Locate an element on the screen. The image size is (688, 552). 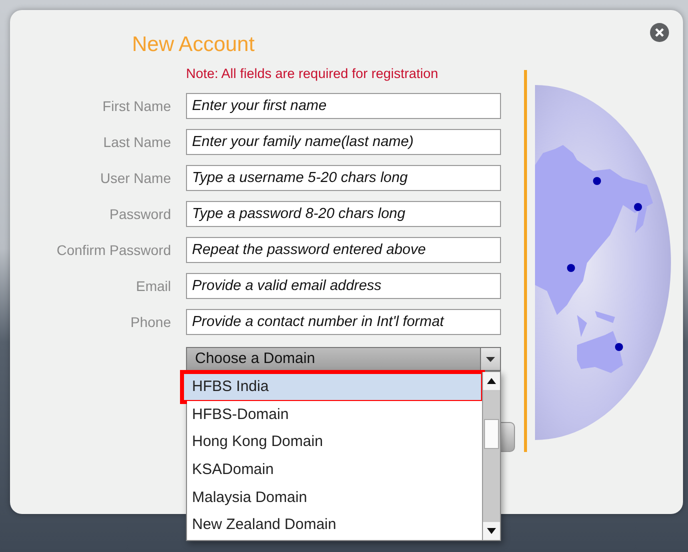
dropdown-button is located at coordinates (490, 359).